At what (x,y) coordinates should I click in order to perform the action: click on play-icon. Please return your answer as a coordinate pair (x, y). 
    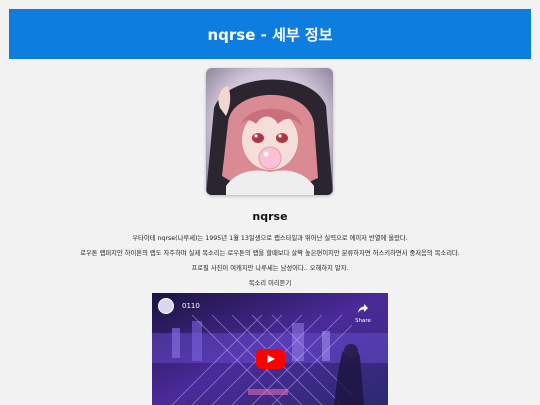
    Looking at the image, I should click on (271, 359).